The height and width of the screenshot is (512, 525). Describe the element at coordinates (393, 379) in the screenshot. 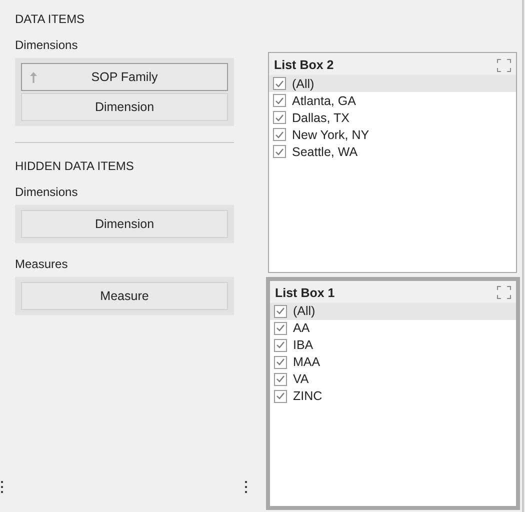

I see `list-item: VA` at that location.